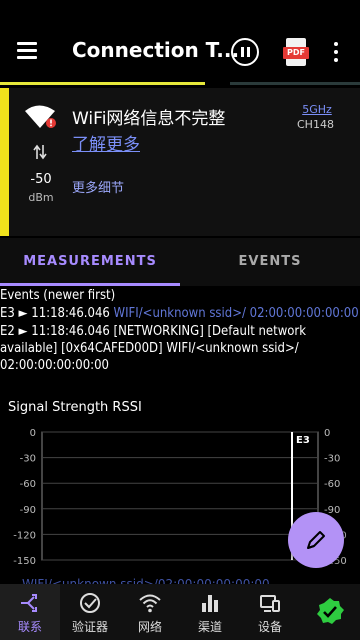  What do you see at coordinates (269, 627) in the screenshot?
I see `nav-label: 设备` at bounding box center [269, 627].